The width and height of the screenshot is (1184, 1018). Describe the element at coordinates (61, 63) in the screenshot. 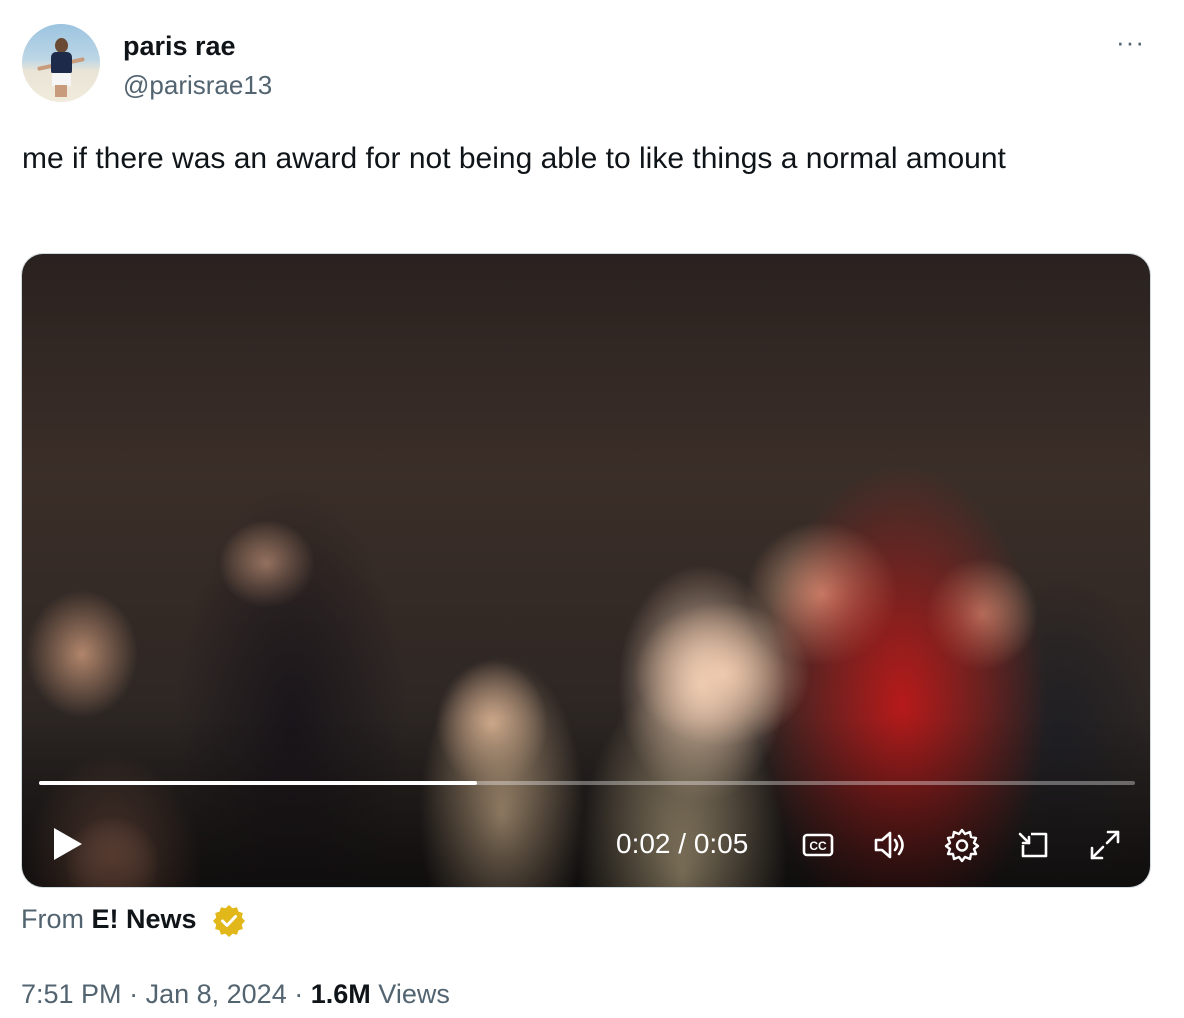

I see `avatar` at that location.